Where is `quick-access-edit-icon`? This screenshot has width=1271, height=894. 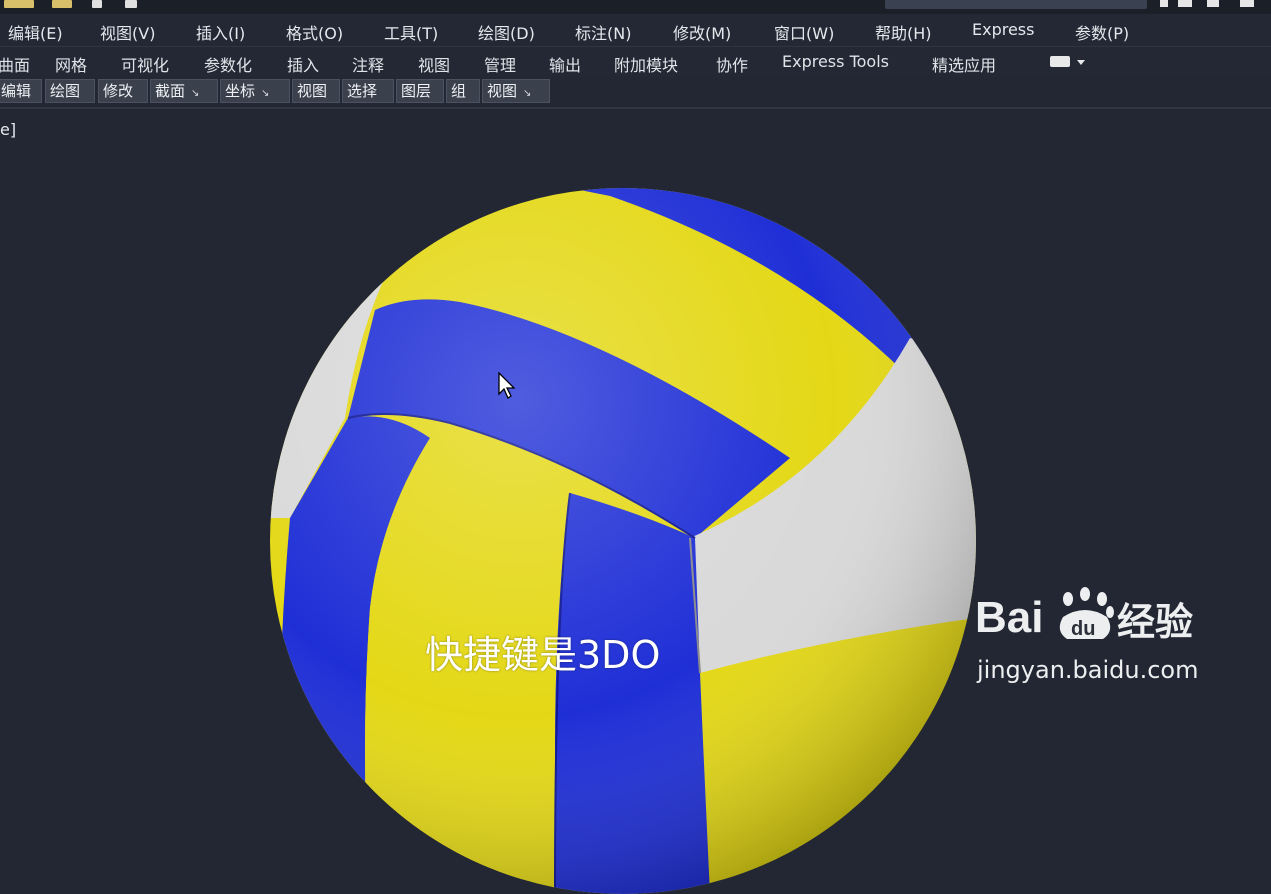
quick-access-edit-icon is located at coordinates (19, 4).